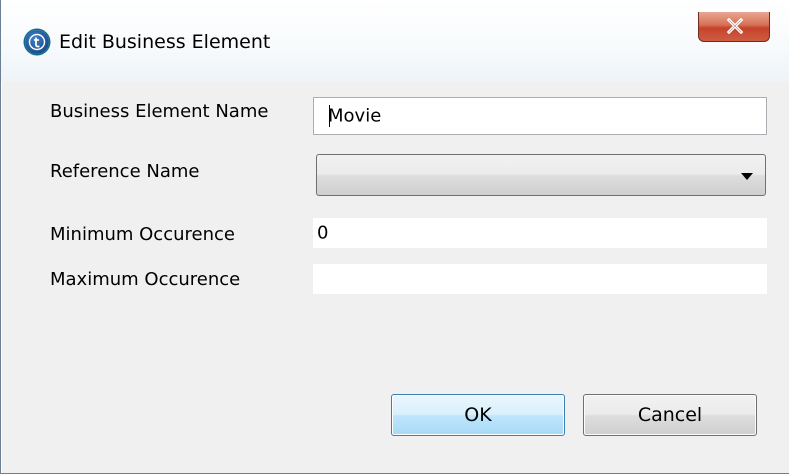 This screenshot has width=789, height=474. What do you see at coordinates (145, 279) in the screenshot?
I see `maximum-occurence-label: Maximum Occurence` at bounding box center [145, 279].